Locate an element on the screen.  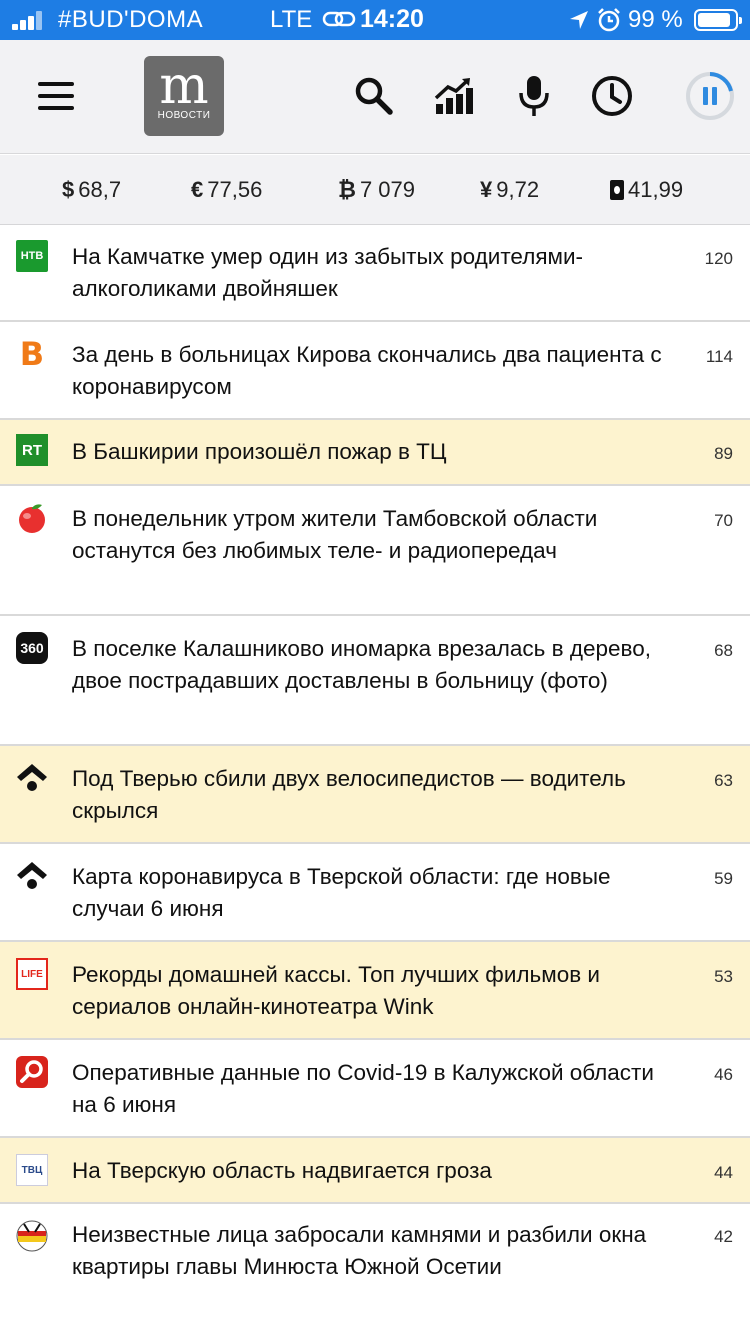
rate-cny: ¥9,72 is located at coordinates (509, 190).